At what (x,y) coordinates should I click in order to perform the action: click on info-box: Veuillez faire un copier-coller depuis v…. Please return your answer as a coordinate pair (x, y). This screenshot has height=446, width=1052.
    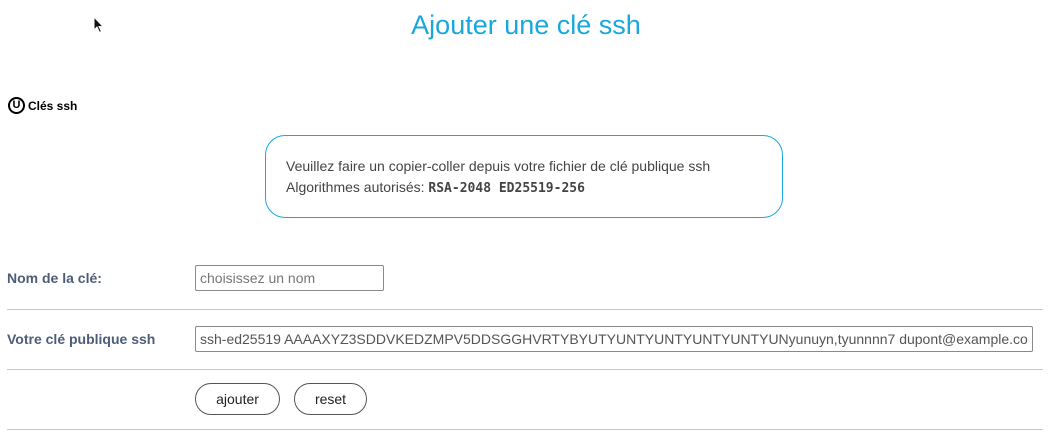
    Looking at the image, I should click on (524, 176).